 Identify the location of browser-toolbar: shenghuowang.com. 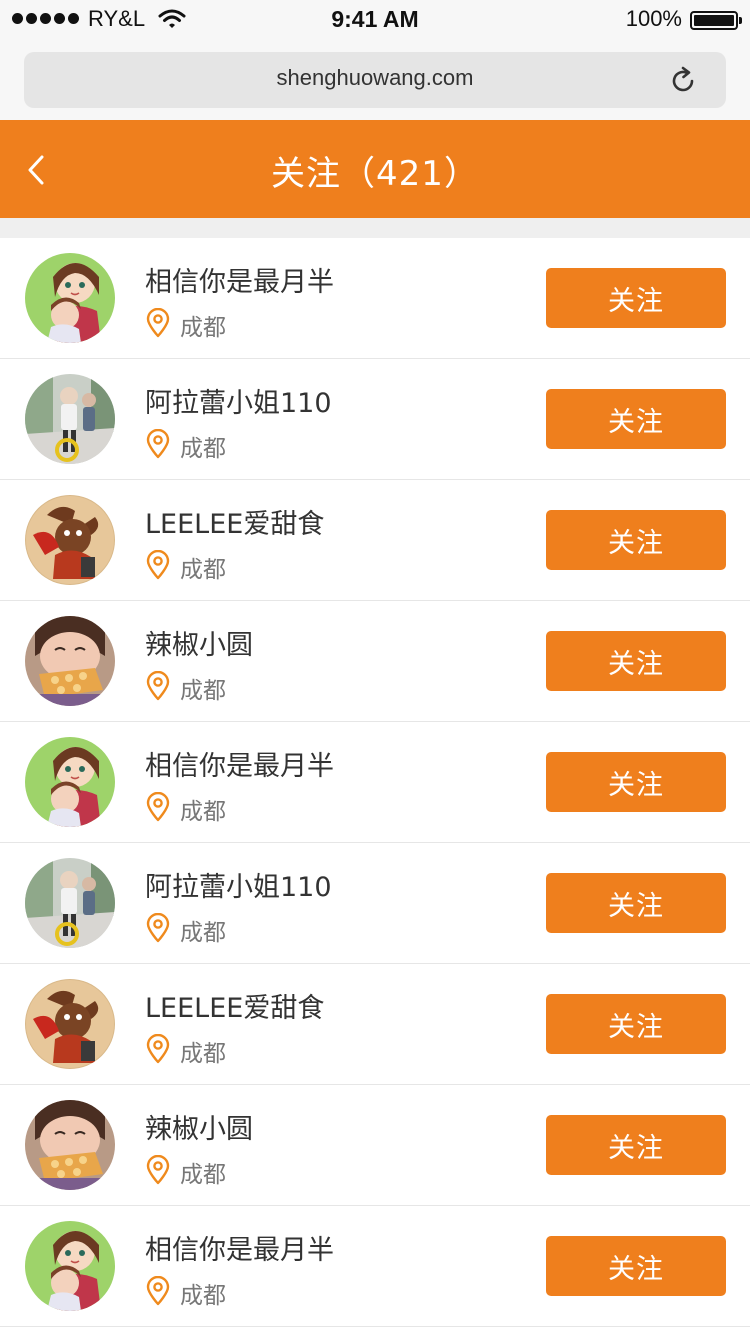
(375, 80).